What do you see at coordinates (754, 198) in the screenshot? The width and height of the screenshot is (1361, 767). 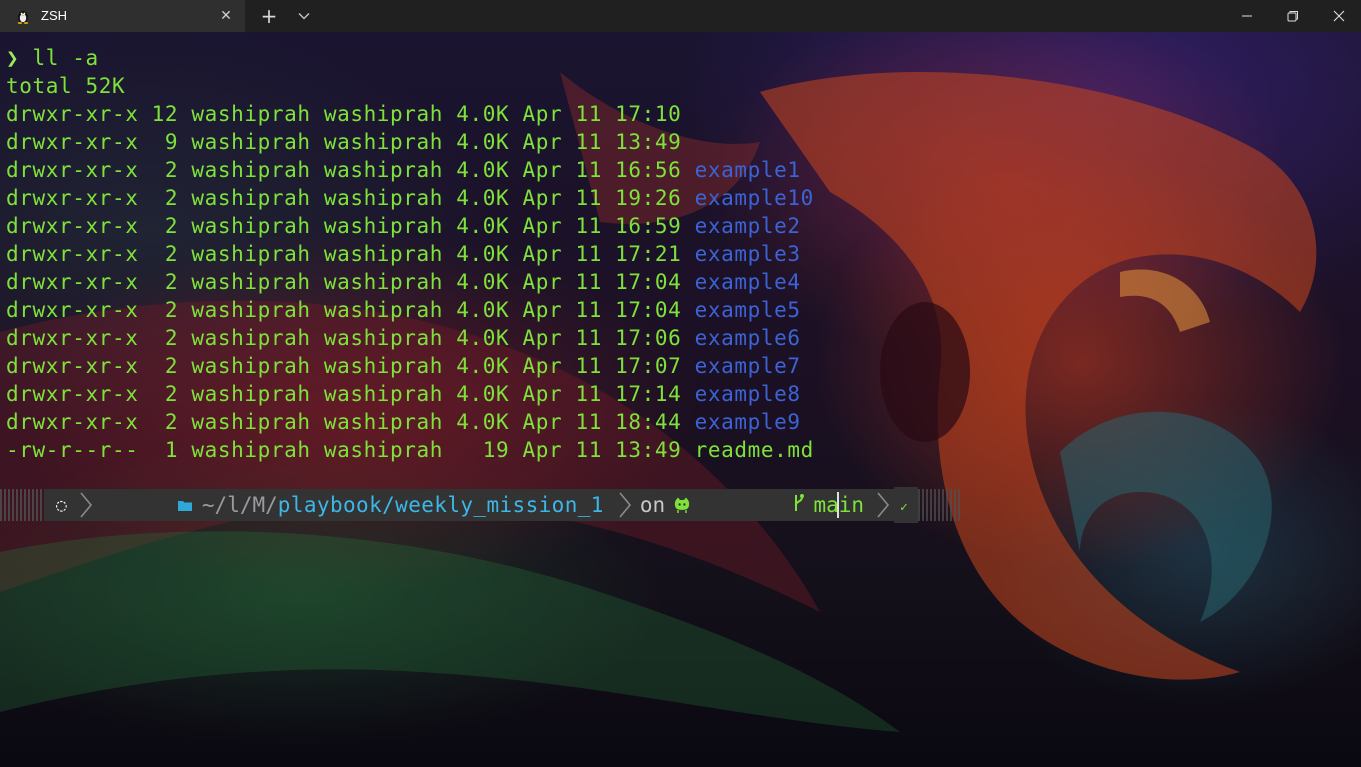 I see `directory-name: example10` at bounding box center [754, 198].